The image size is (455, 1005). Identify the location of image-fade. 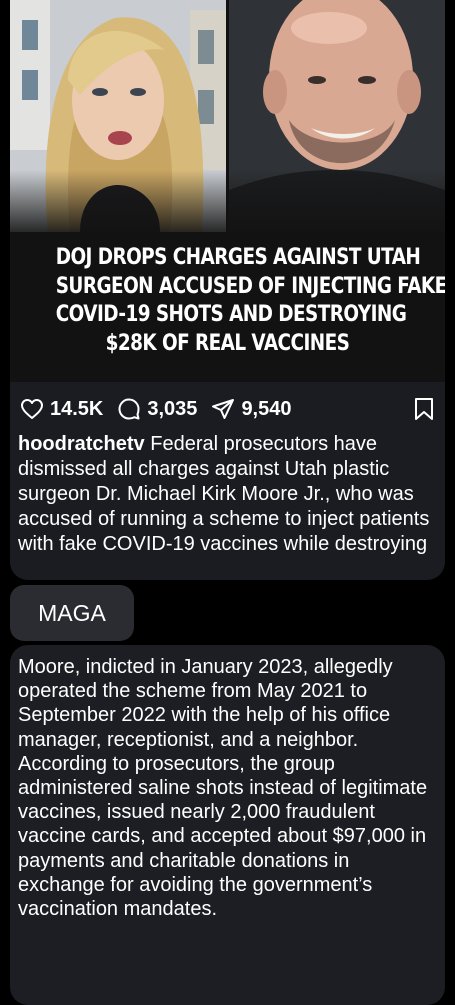
(227, 205).